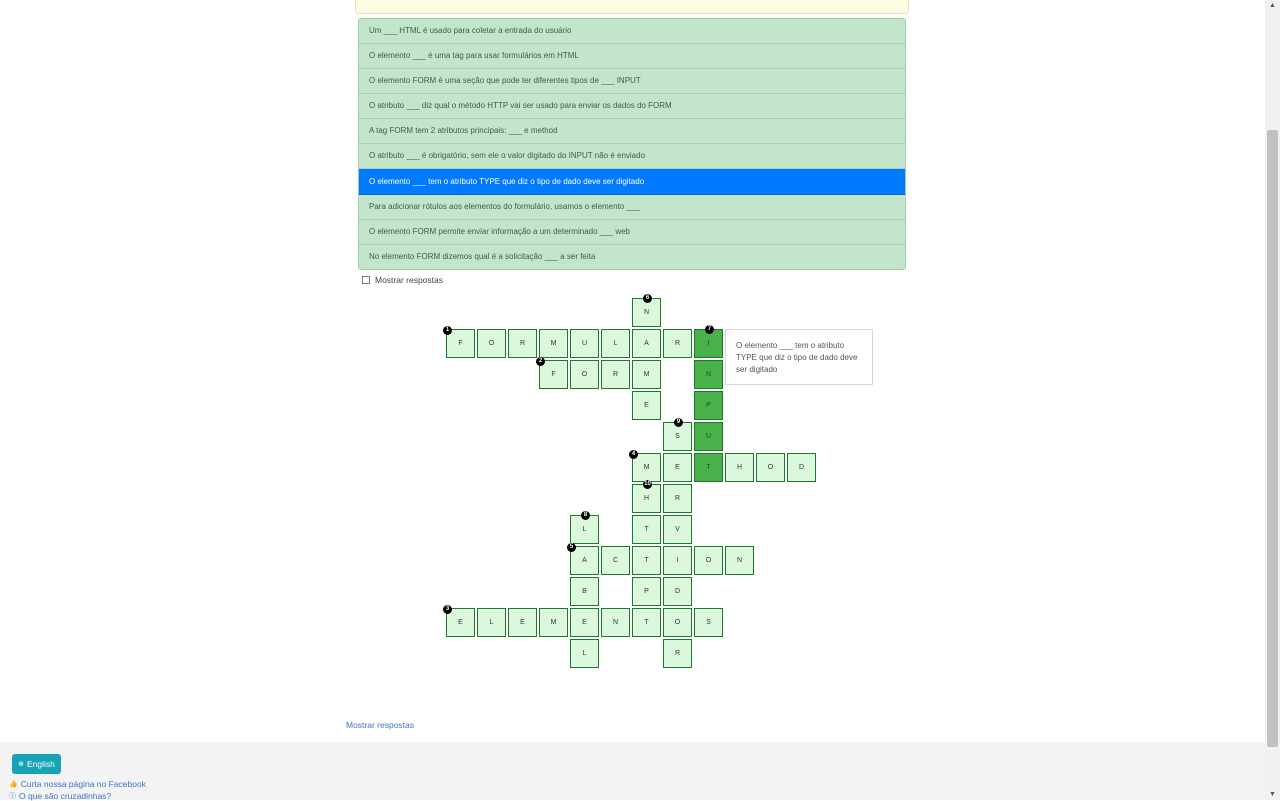 The height and width of the screenshot is (801, 1280). Describe the element at coordinates (83, 784) in the screenshot. I see `facebook-link-label: Curta nossa página no Facebook` at that location.